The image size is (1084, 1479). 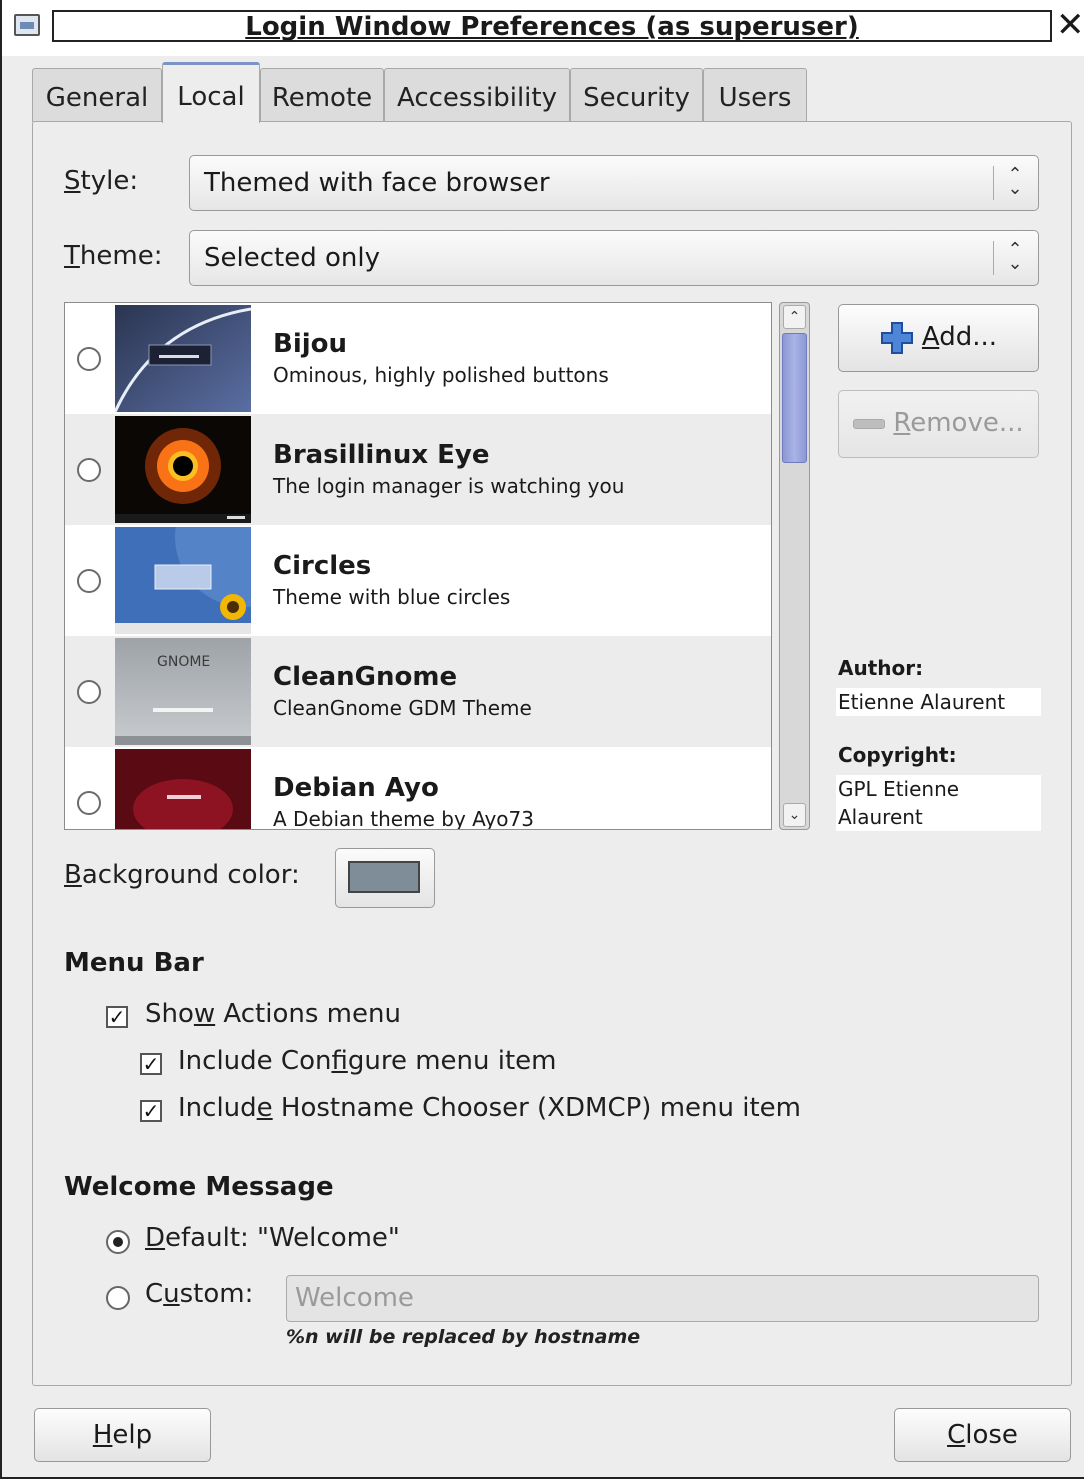 I want to click on style-label: Style:, so click(x=101, y=181).